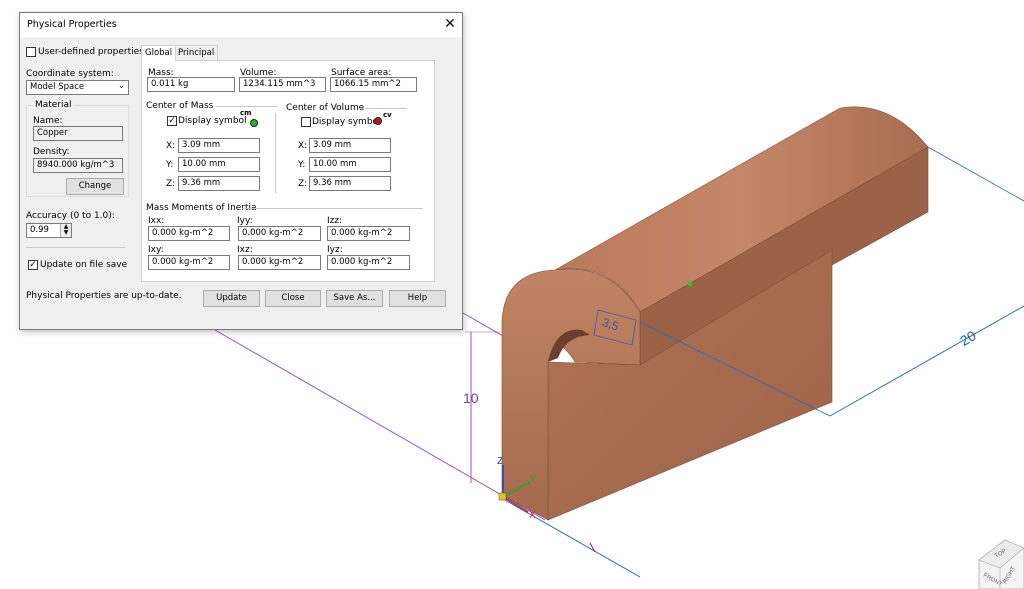  What do you see at coordinates (471, 398) in the screenshot?
I see `height-dimension: 10` at bounding box center [471, 398].